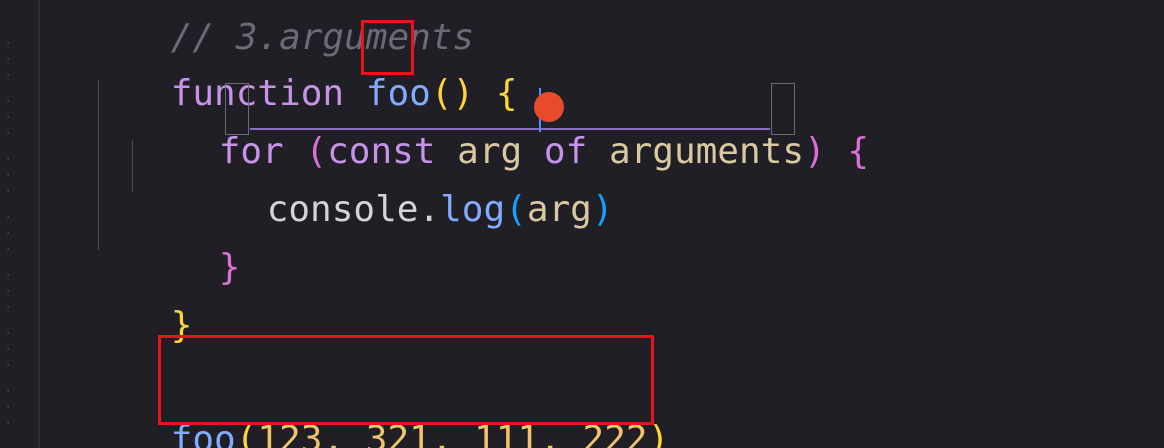 Image resolution: width=1164 pixels, height=448 pixels. What do you see at coordinates (473, 209) in the screenshot?
I see `log-method: log` at bounding box center [473, 209].